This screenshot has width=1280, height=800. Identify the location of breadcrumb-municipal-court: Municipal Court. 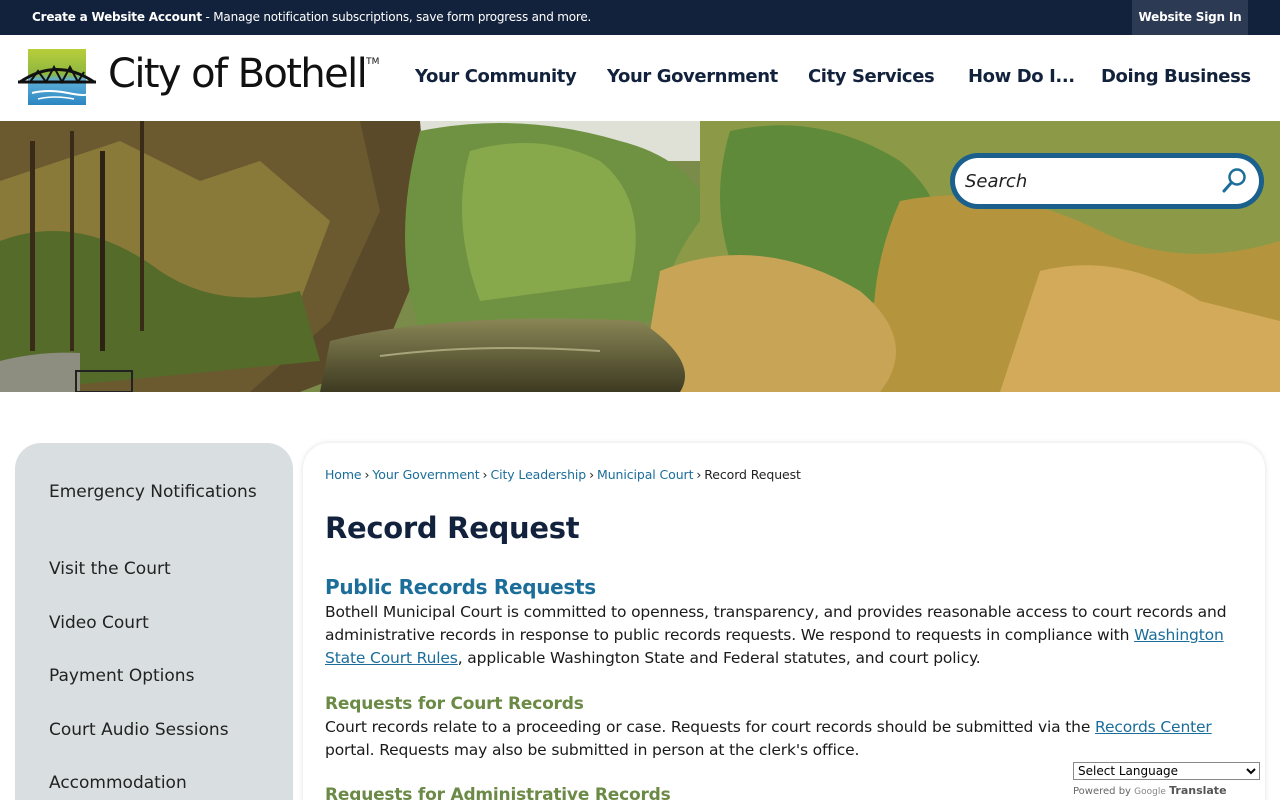
(645, 474).